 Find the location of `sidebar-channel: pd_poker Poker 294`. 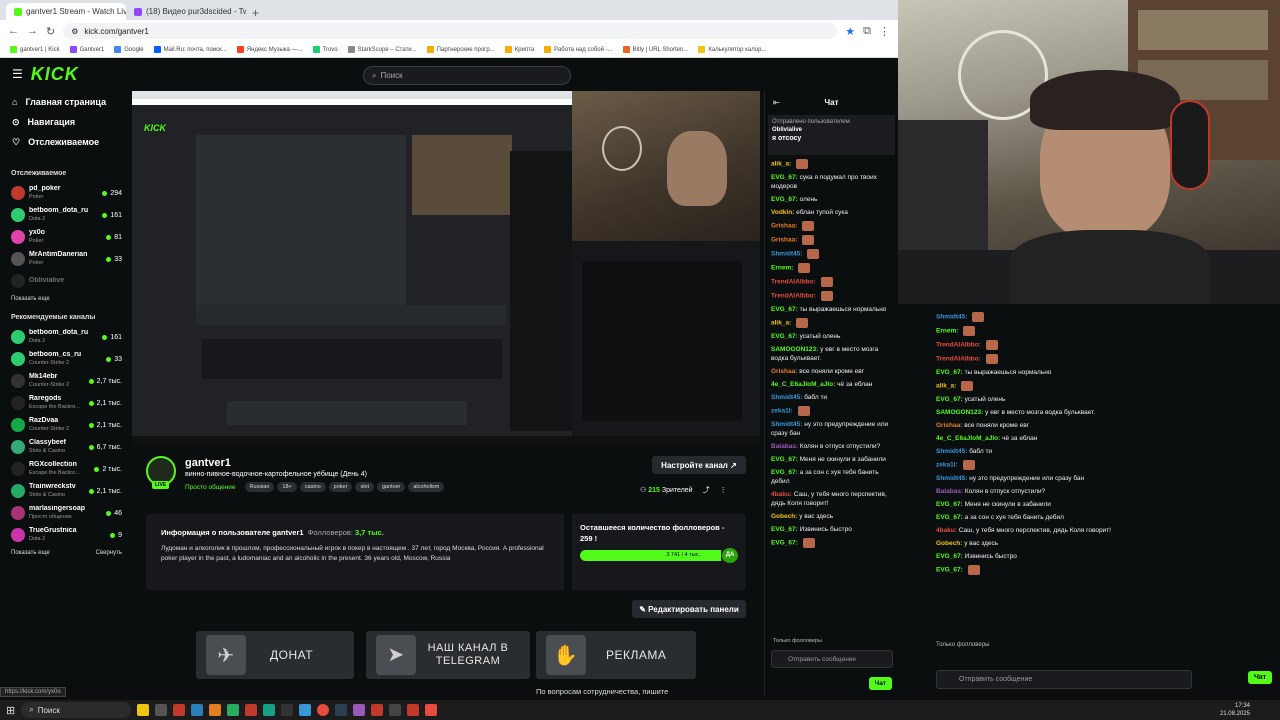

sidebar-channel: pd_poker Poker 294 is located at coordinates (65, 193).